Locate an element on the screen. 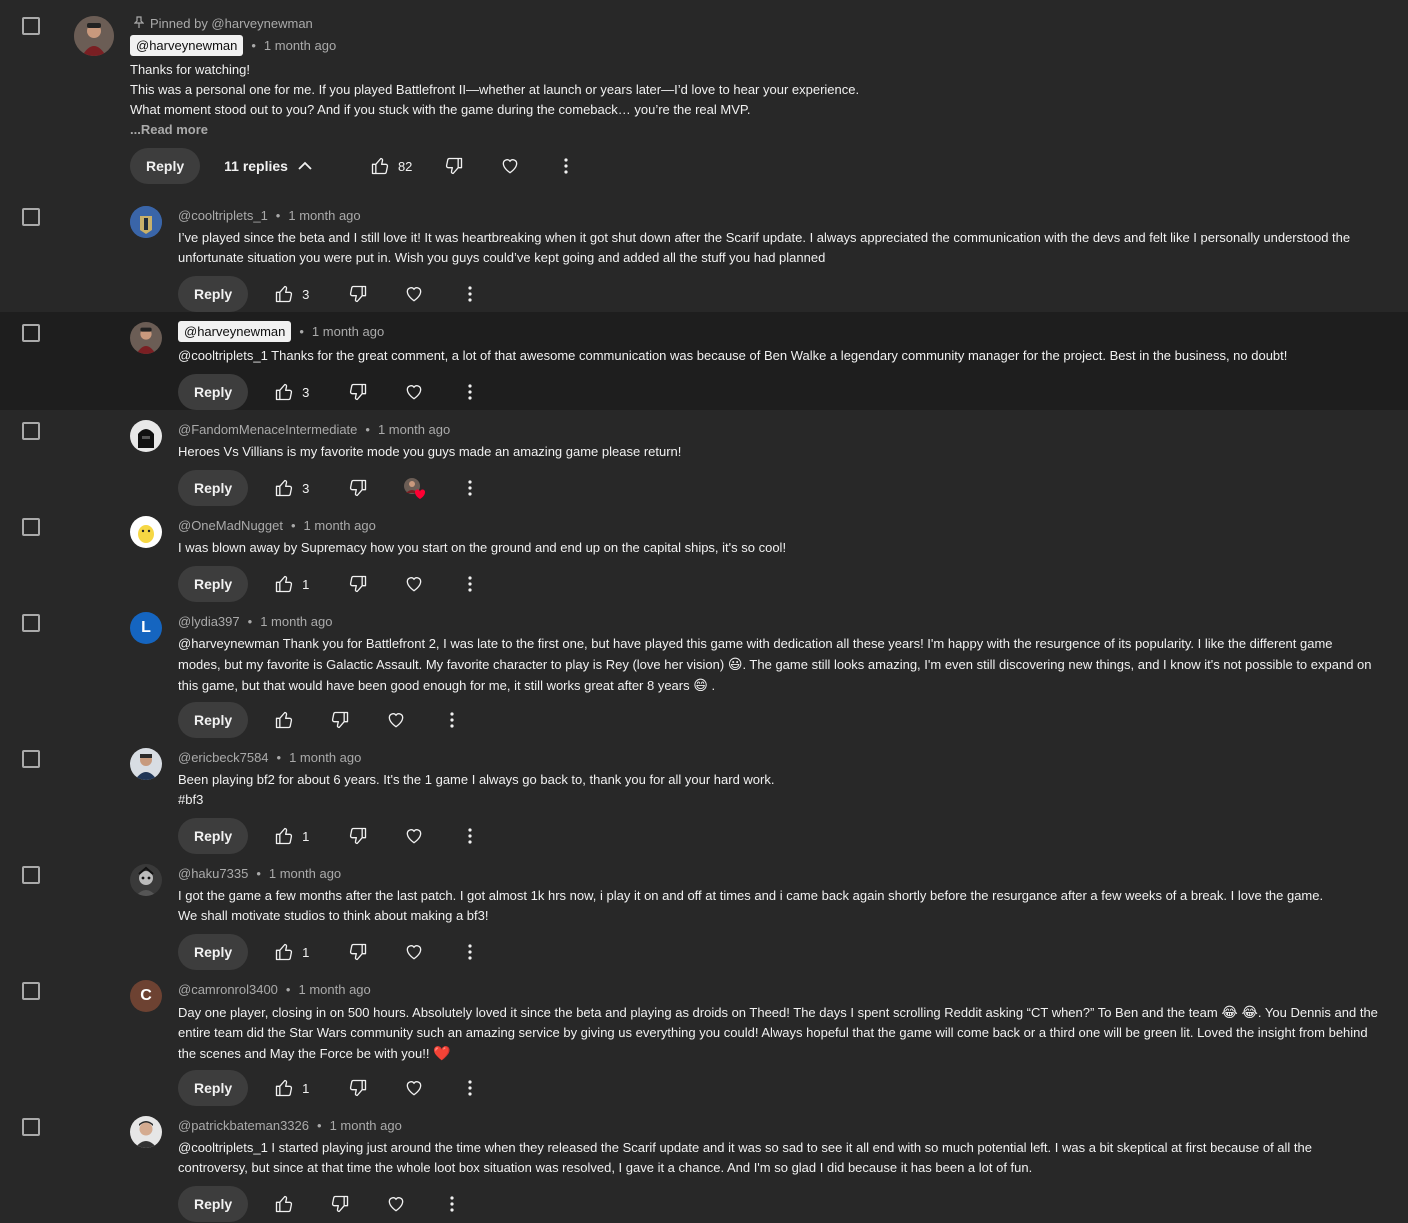 The height and width of the screenshot is (1223, 1408). author-handle: @haku7335 is located at coordinates (213, 873).